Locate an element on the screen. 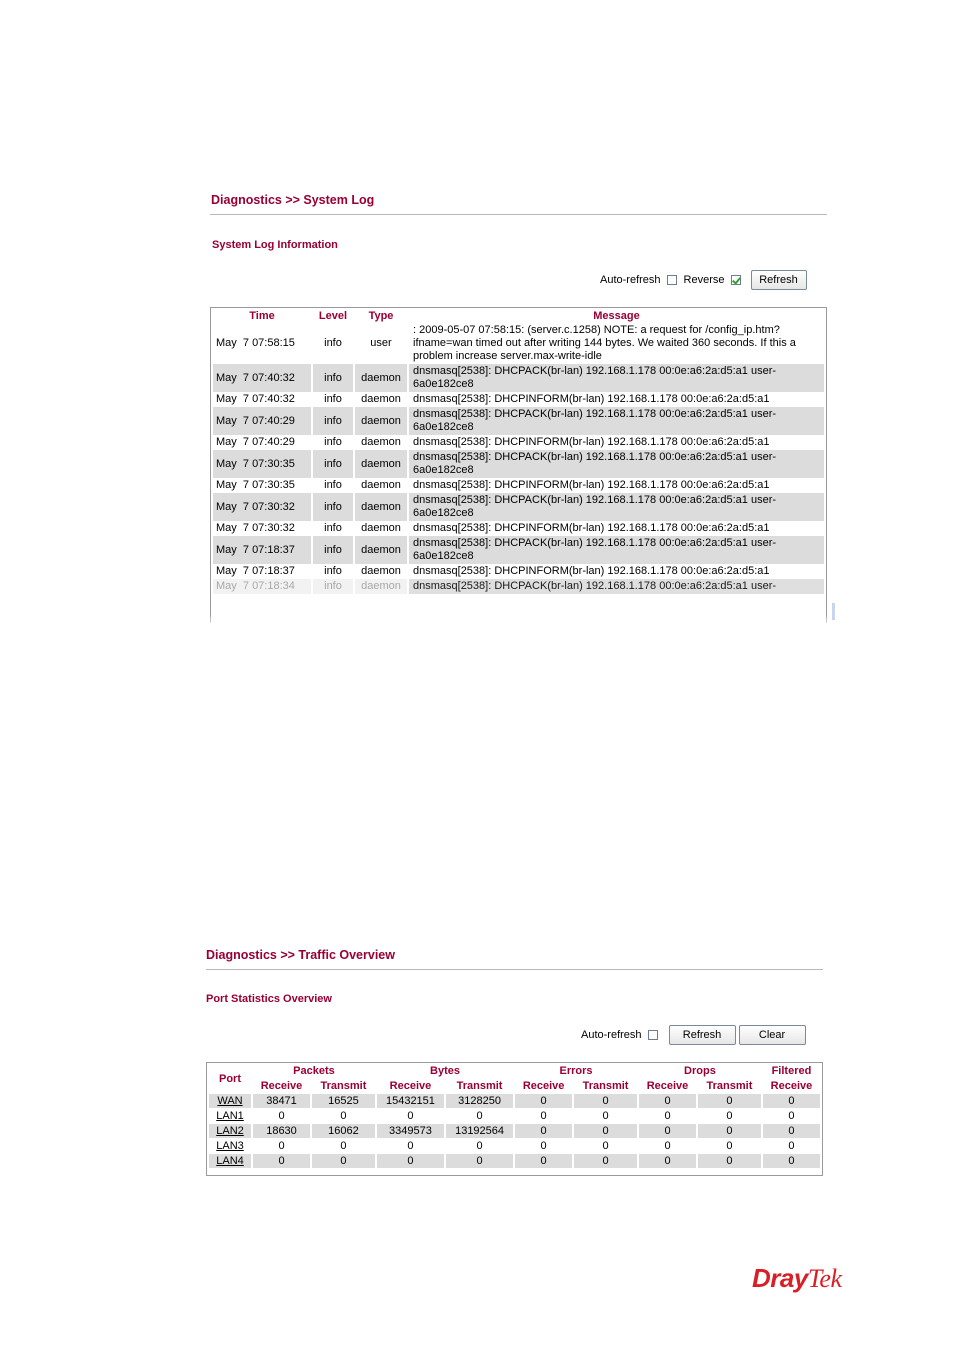  port-link-lan1: LAN1 is located at coordinates (230, 1116).